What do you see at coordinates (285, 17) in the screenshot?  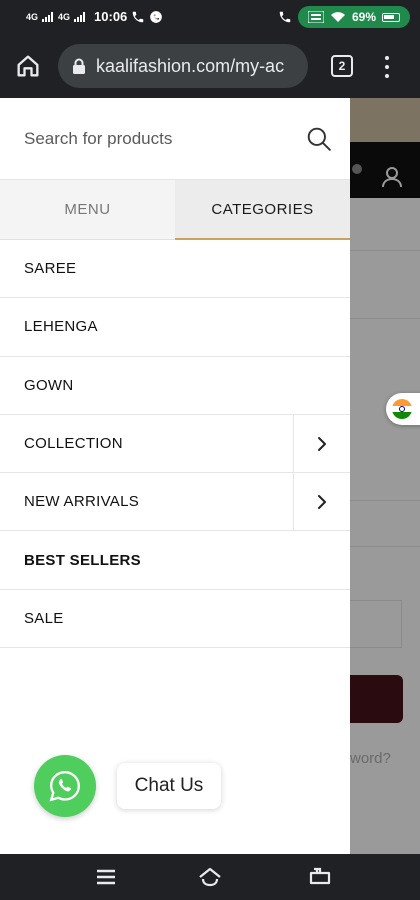 I see `wifi-calling-icon` at bounding box center [285, 17].